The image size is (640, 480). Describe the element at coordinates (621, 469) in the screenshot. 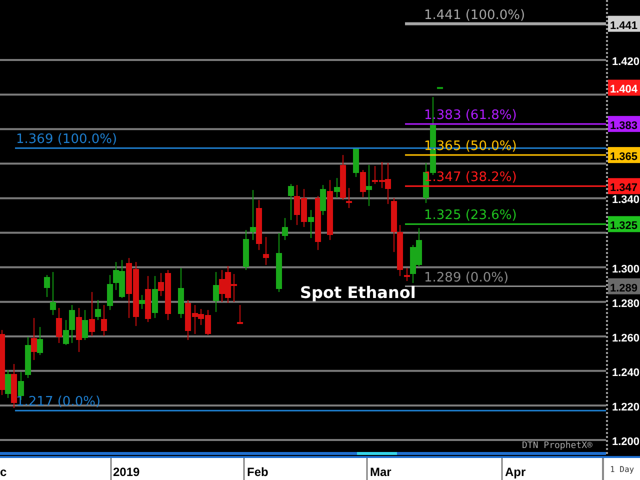

I see `interval-label: 1 Day` at that location.